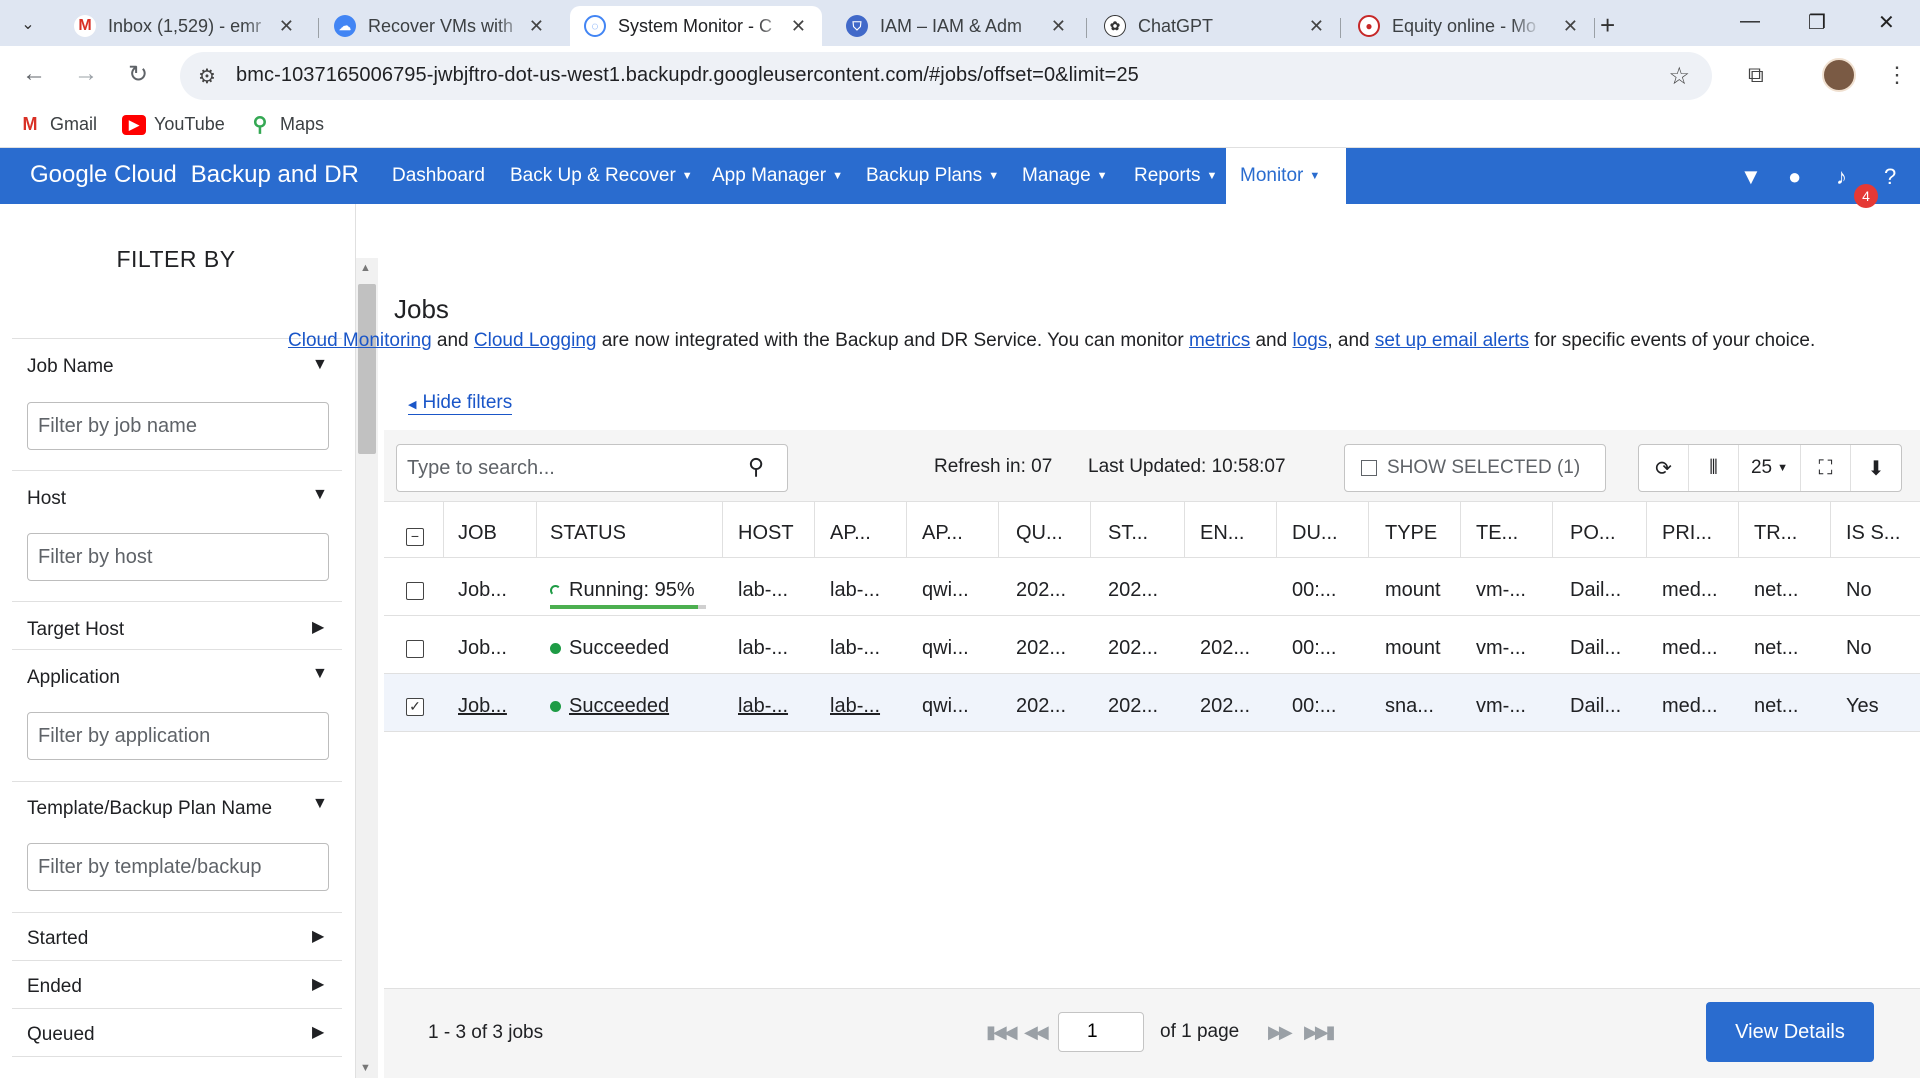 The height and width of the screenshot is (1078, 1920). Describe the element at coordinates (173, 124) in the screenshot. I see `bookmark-youtube: ▶ YouTube` at that location.